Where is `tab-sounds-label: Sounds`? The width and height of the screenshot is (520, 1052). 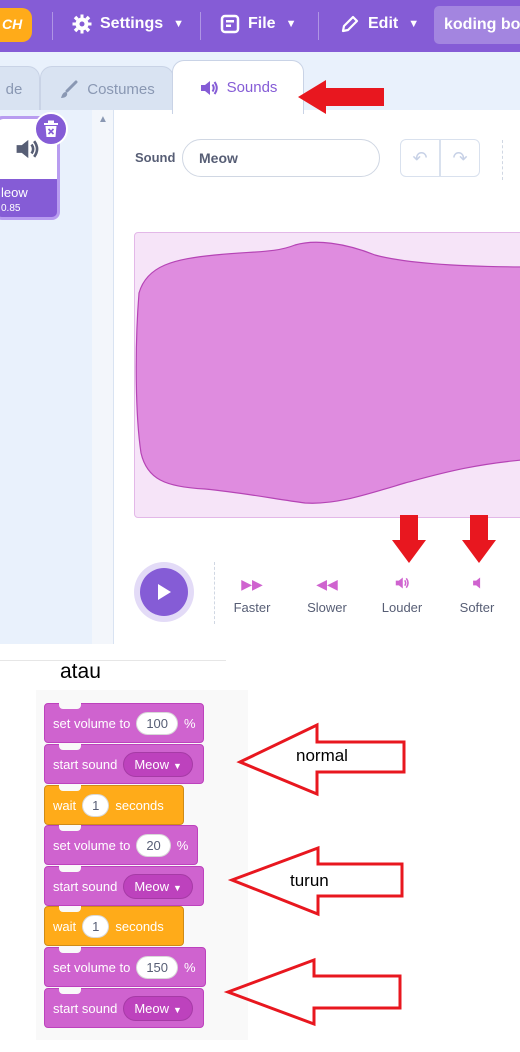 tab-sounds-label: Sounds is located at coordinates (252, 87).